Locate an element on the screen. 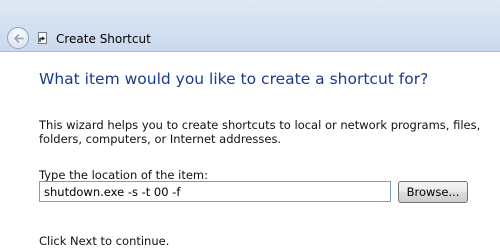  shortcut-wizard-icon is located at coordinates (42, 38).